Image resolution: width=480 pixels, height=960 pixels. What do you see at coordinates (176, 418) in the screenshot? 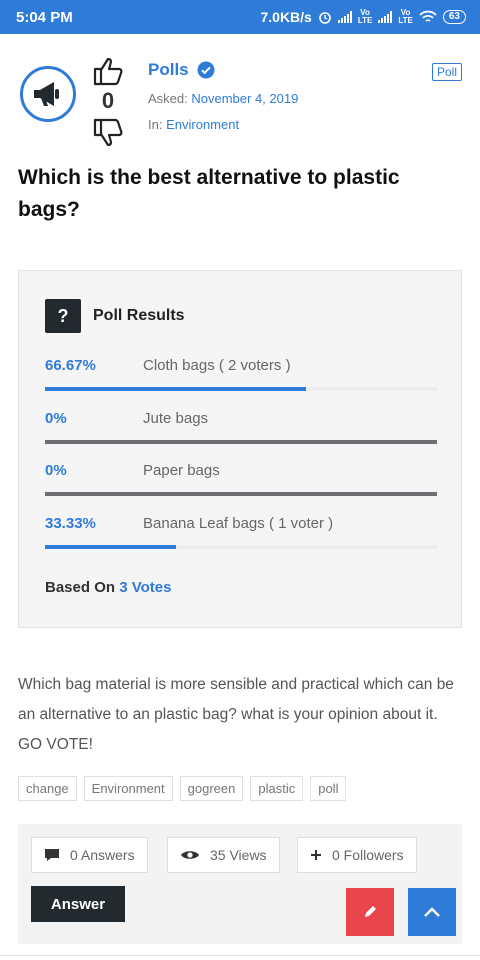
I see `poll-option-label: Jute bags` at bounding box center [176, 418].